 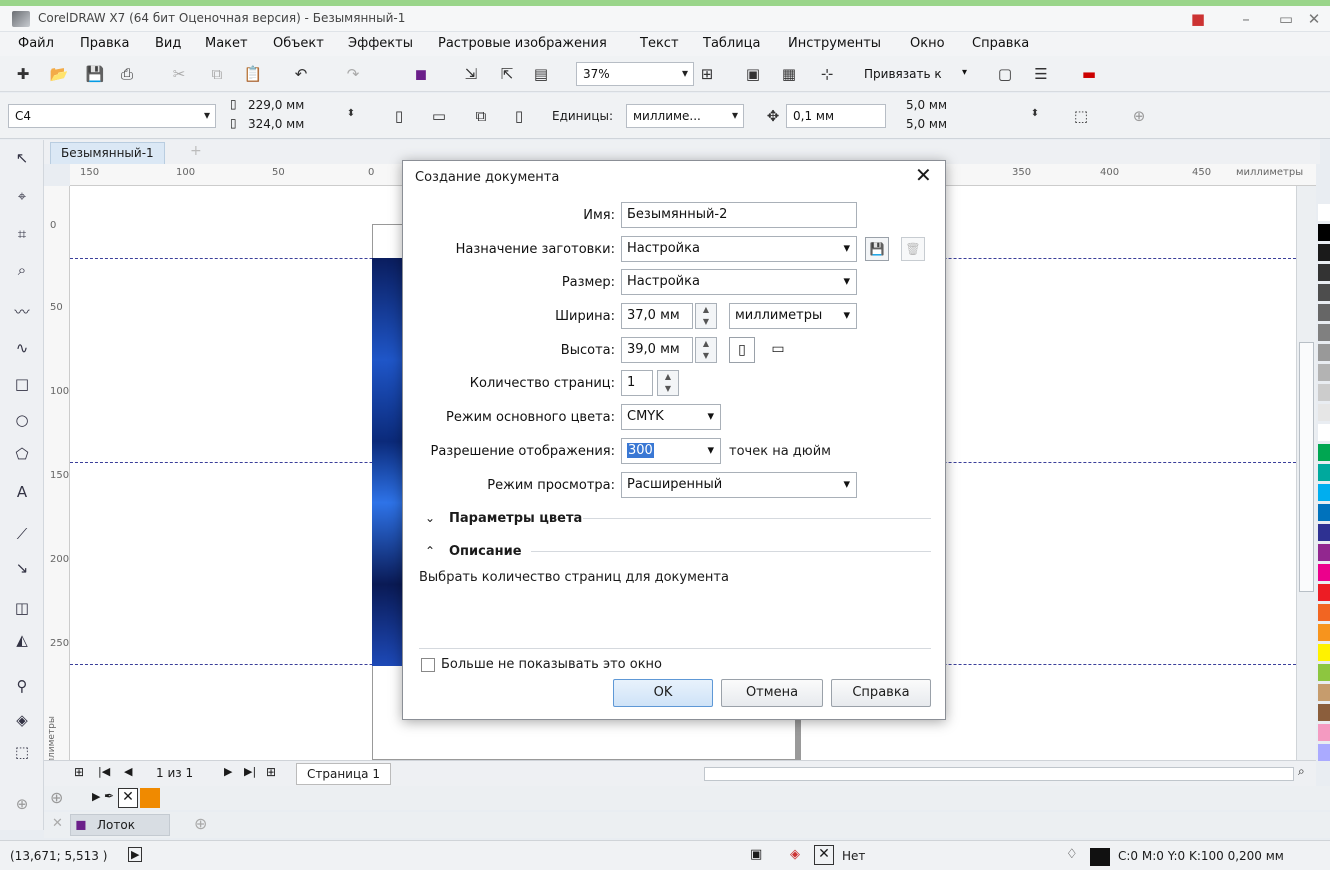 I want to click on dont-show-checkbox, so click(x=428, y=665).